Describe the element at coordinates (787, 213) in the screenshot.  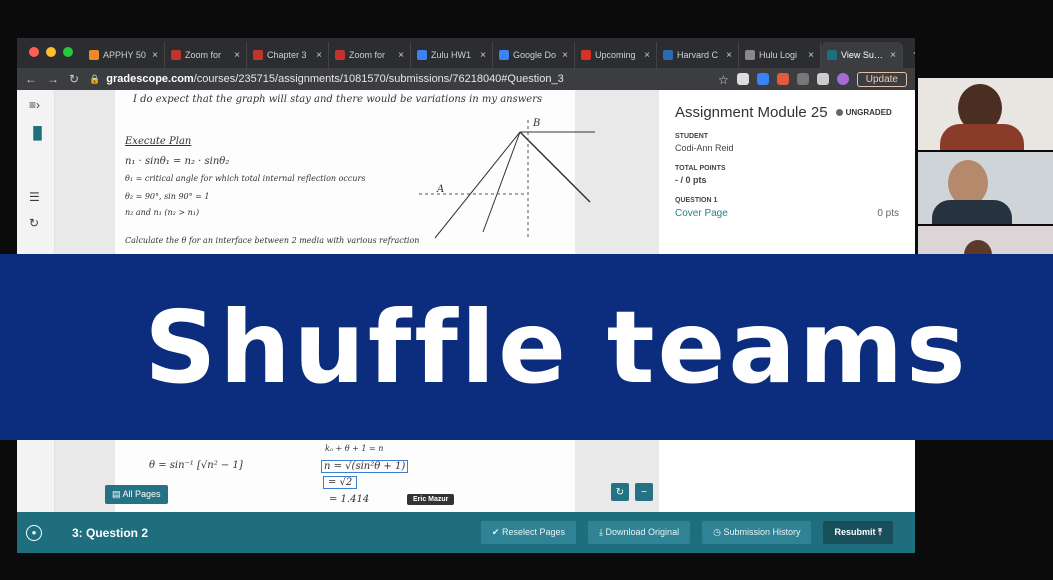
I see `question-row: Cover Page 0 pts` at that location.